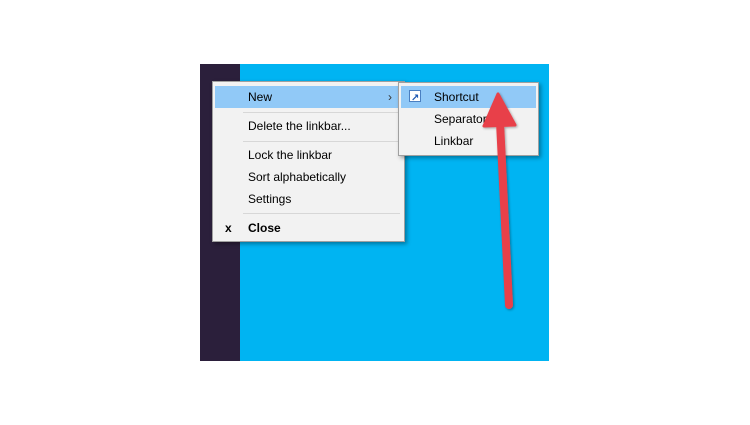  Describe the element at coordinates (297, 177) in the screenshot. I see `menu-item-sort-label: Sort alphabetically` at that location.